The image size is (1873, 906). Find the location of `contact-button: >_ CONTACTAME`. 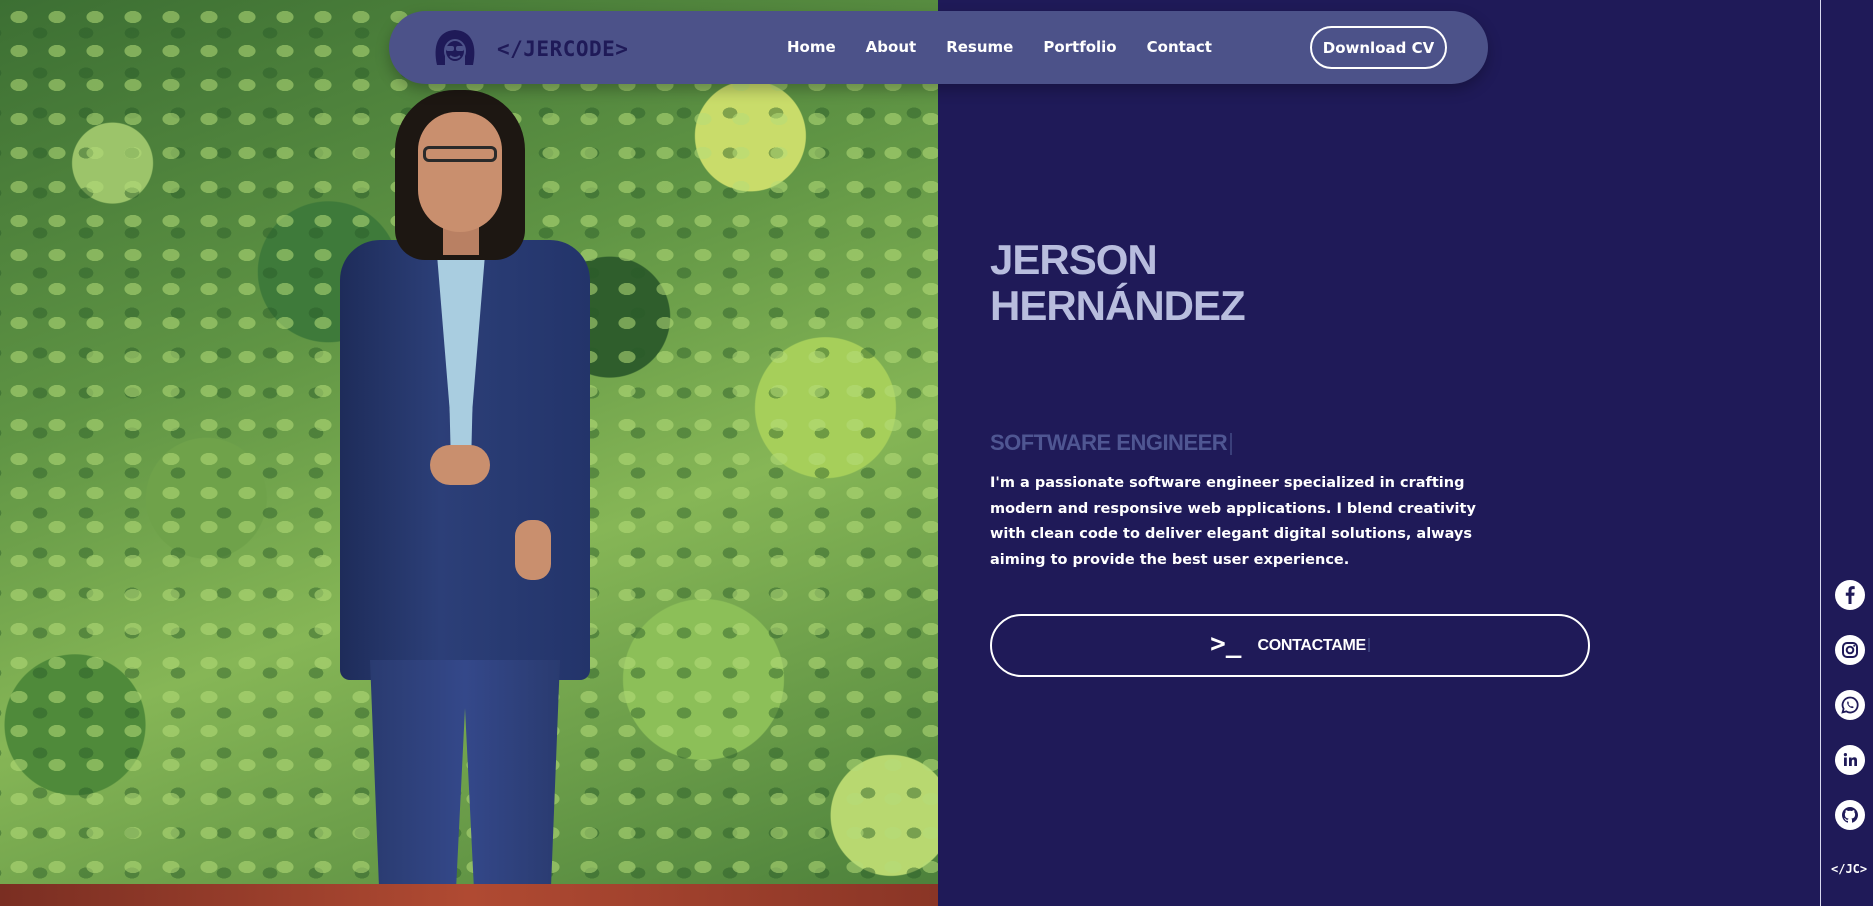

contact-button: >_ CONTACTAME is located at coordinates (1290, 645).